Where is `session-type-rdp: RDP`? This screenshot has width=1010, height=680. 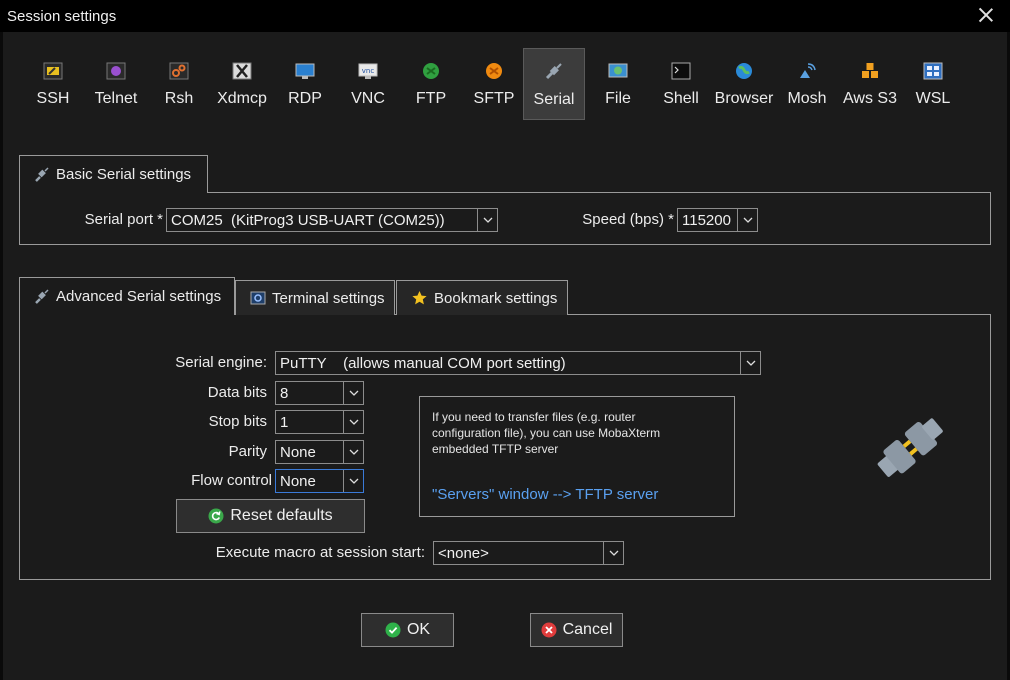 session-type-rdp: RDP is located at coordinates (305, 84).